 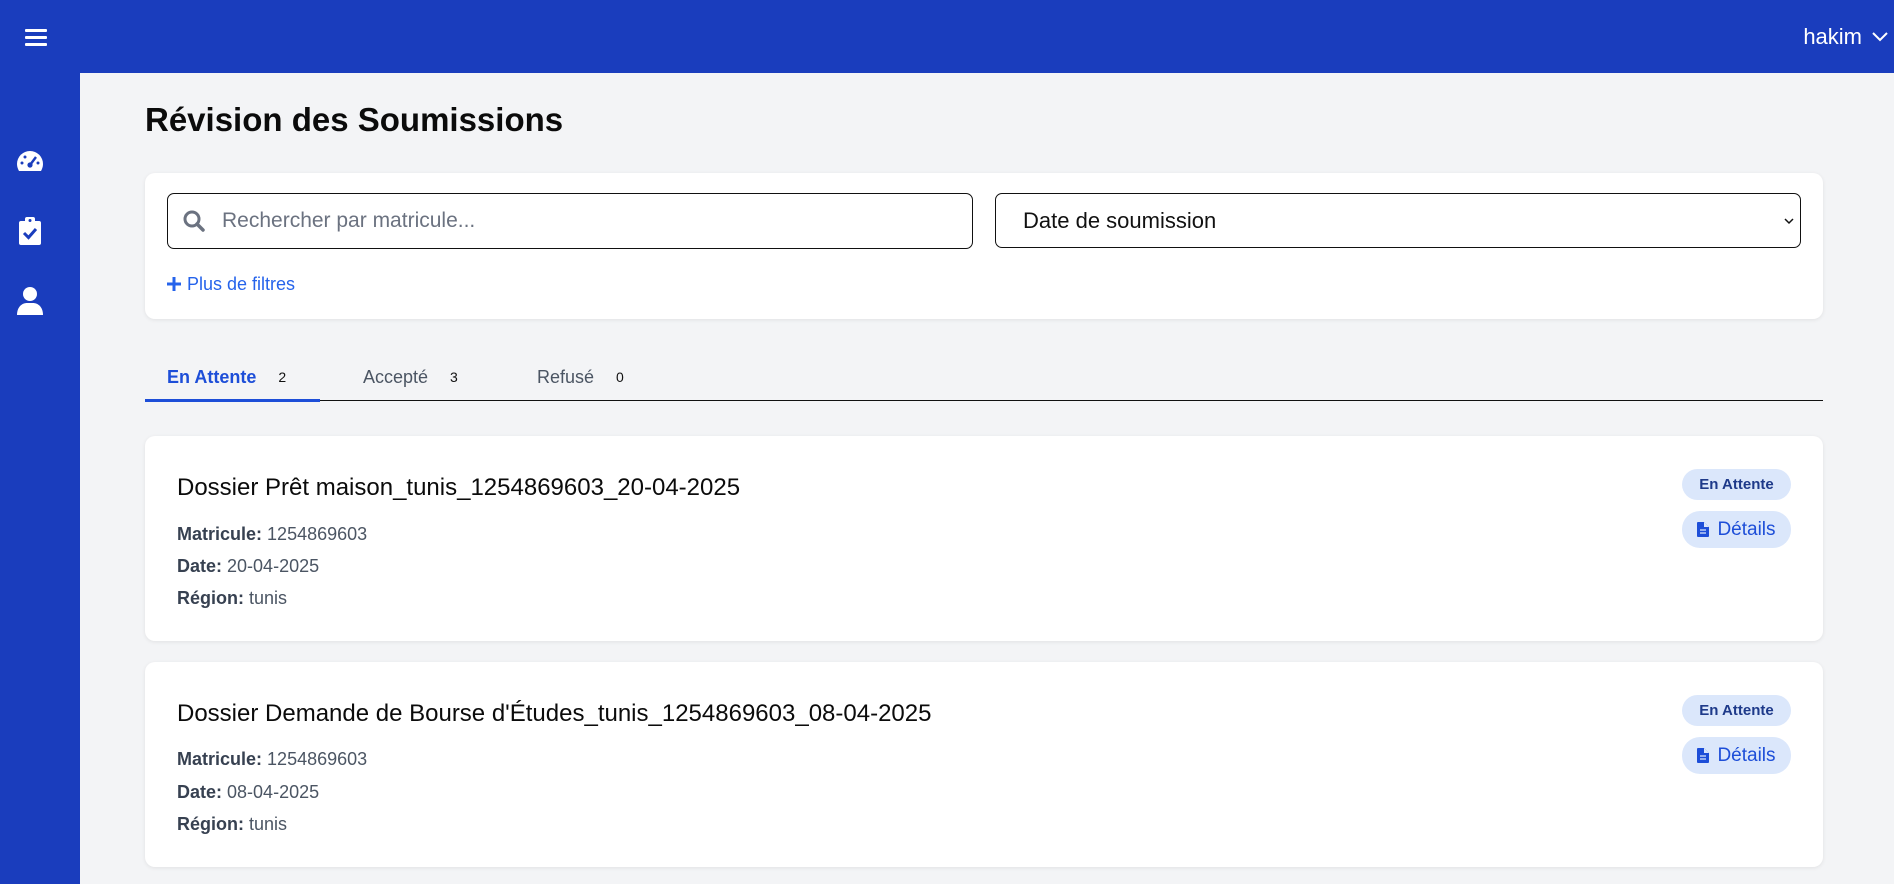 I want to click on tab-label: Refusé, so click(x=566, y=376).